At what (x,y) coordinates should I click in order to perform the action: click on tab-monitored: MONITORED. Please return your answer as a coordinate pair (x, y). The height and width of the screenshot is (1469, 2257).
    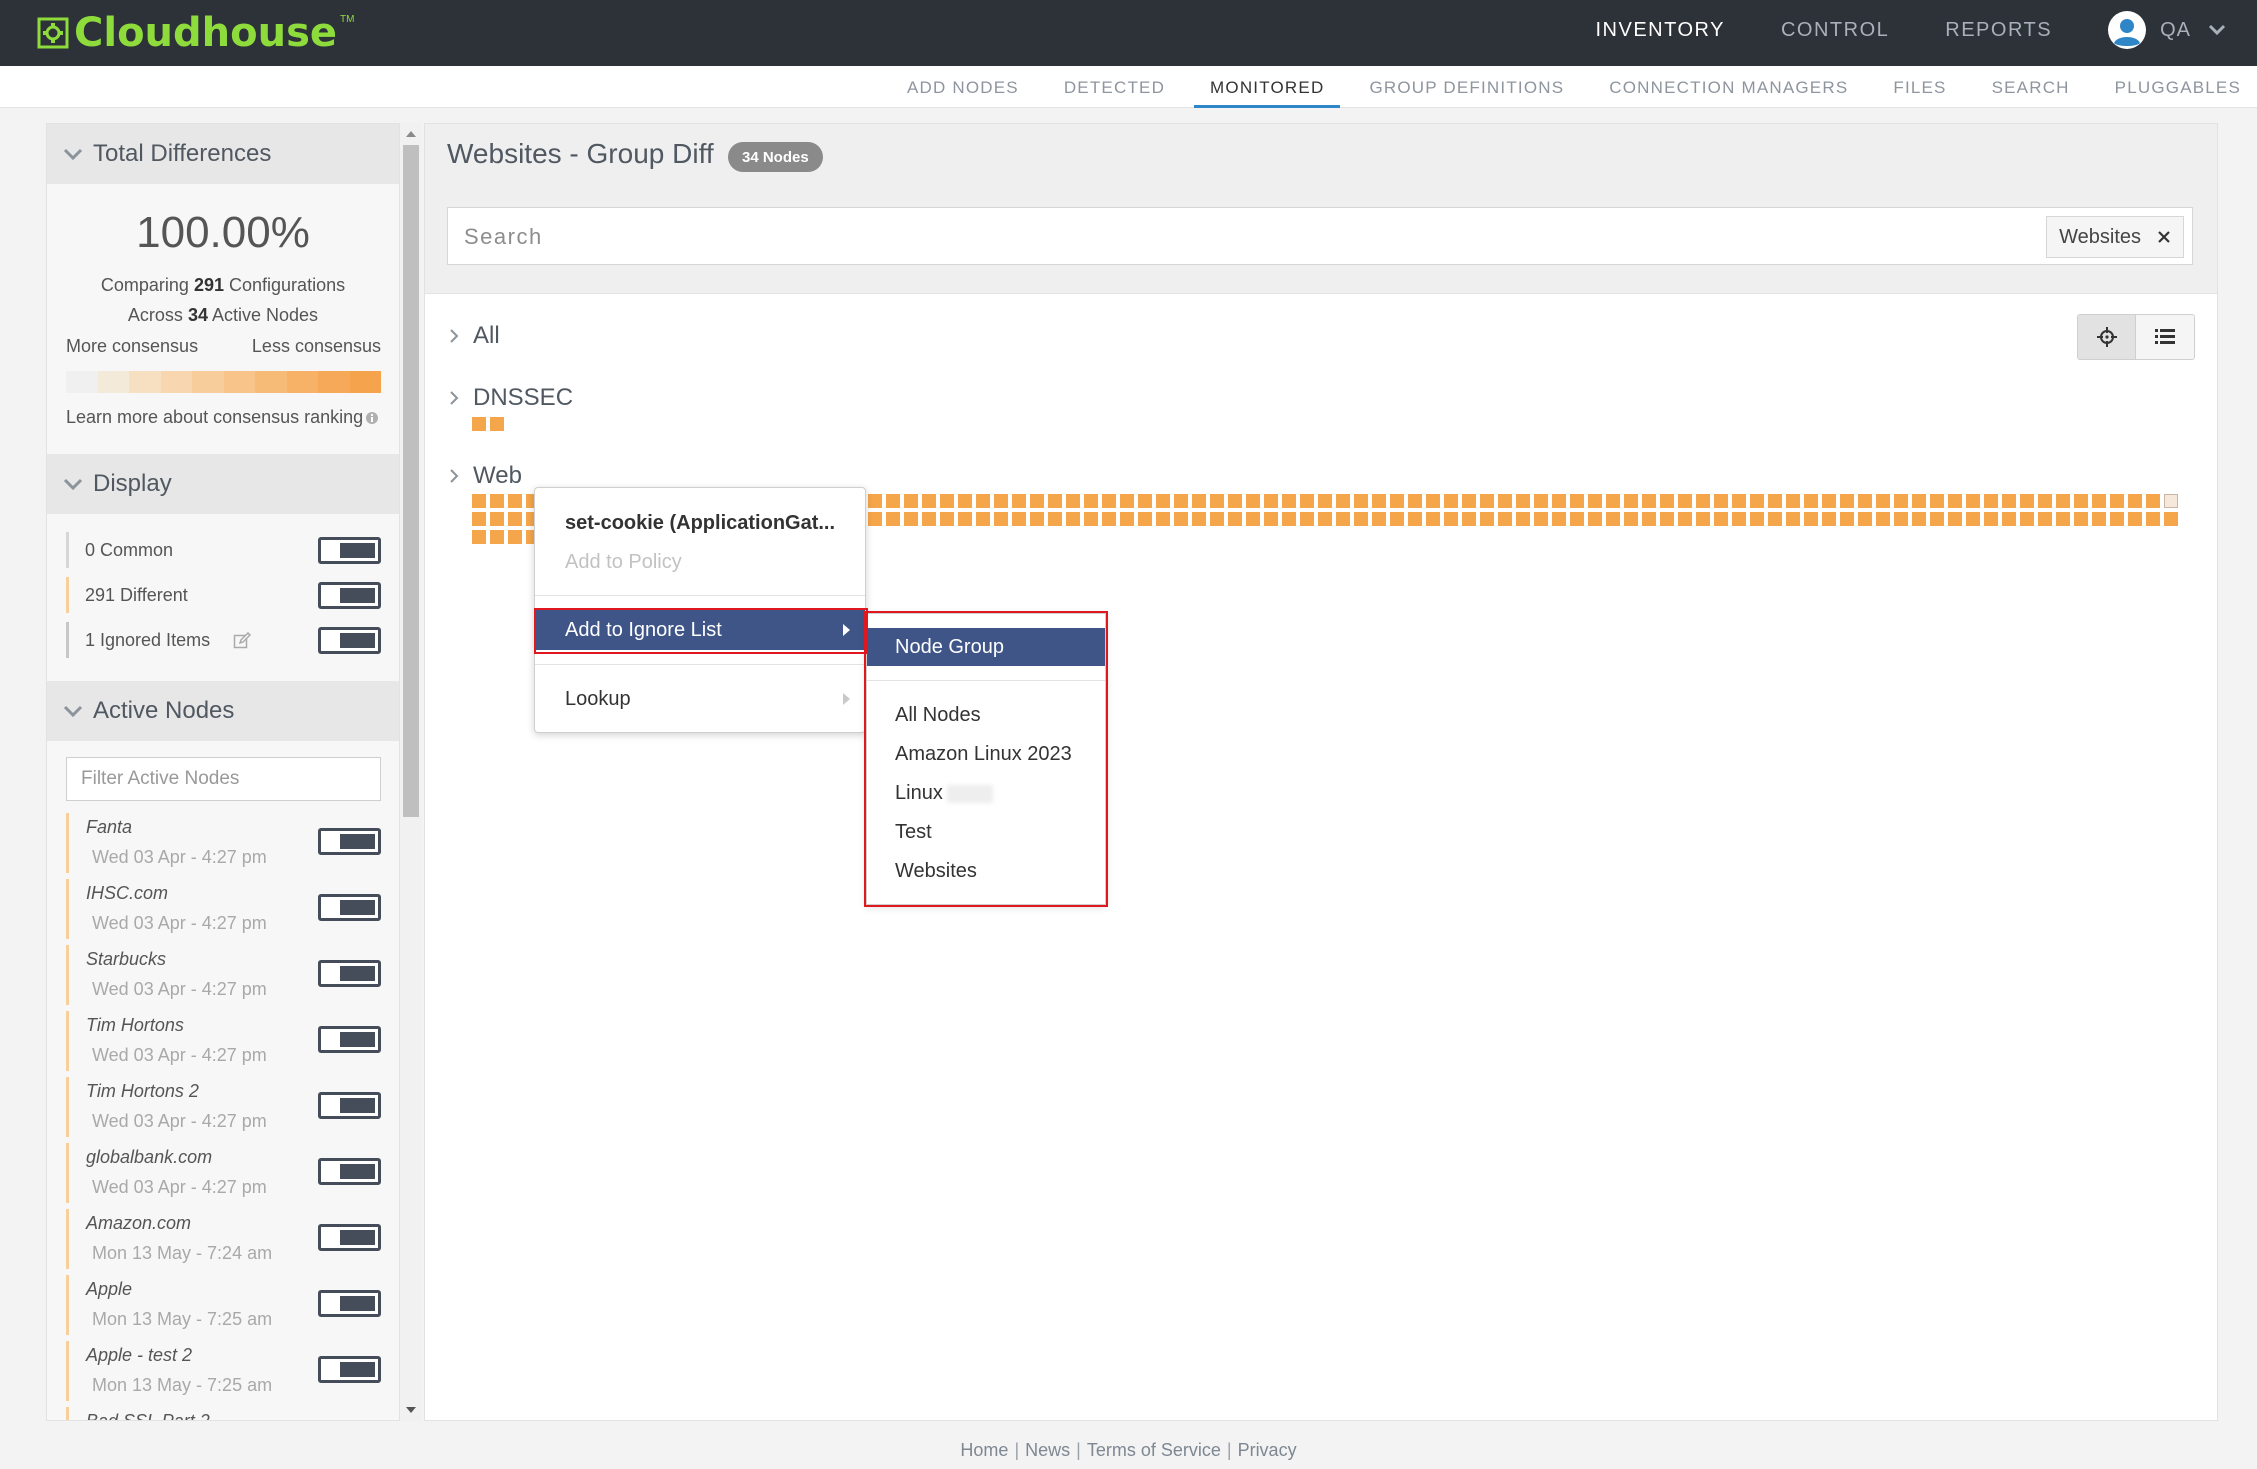
    Looking at the image, I should click on (1267, 87).